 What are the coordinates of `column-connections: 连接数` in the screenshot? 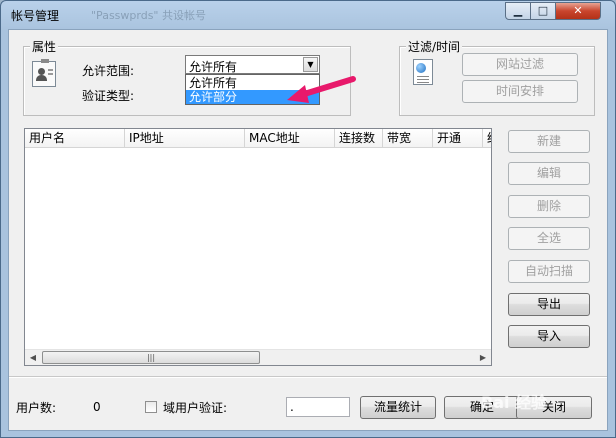 It's located at (359, 138).